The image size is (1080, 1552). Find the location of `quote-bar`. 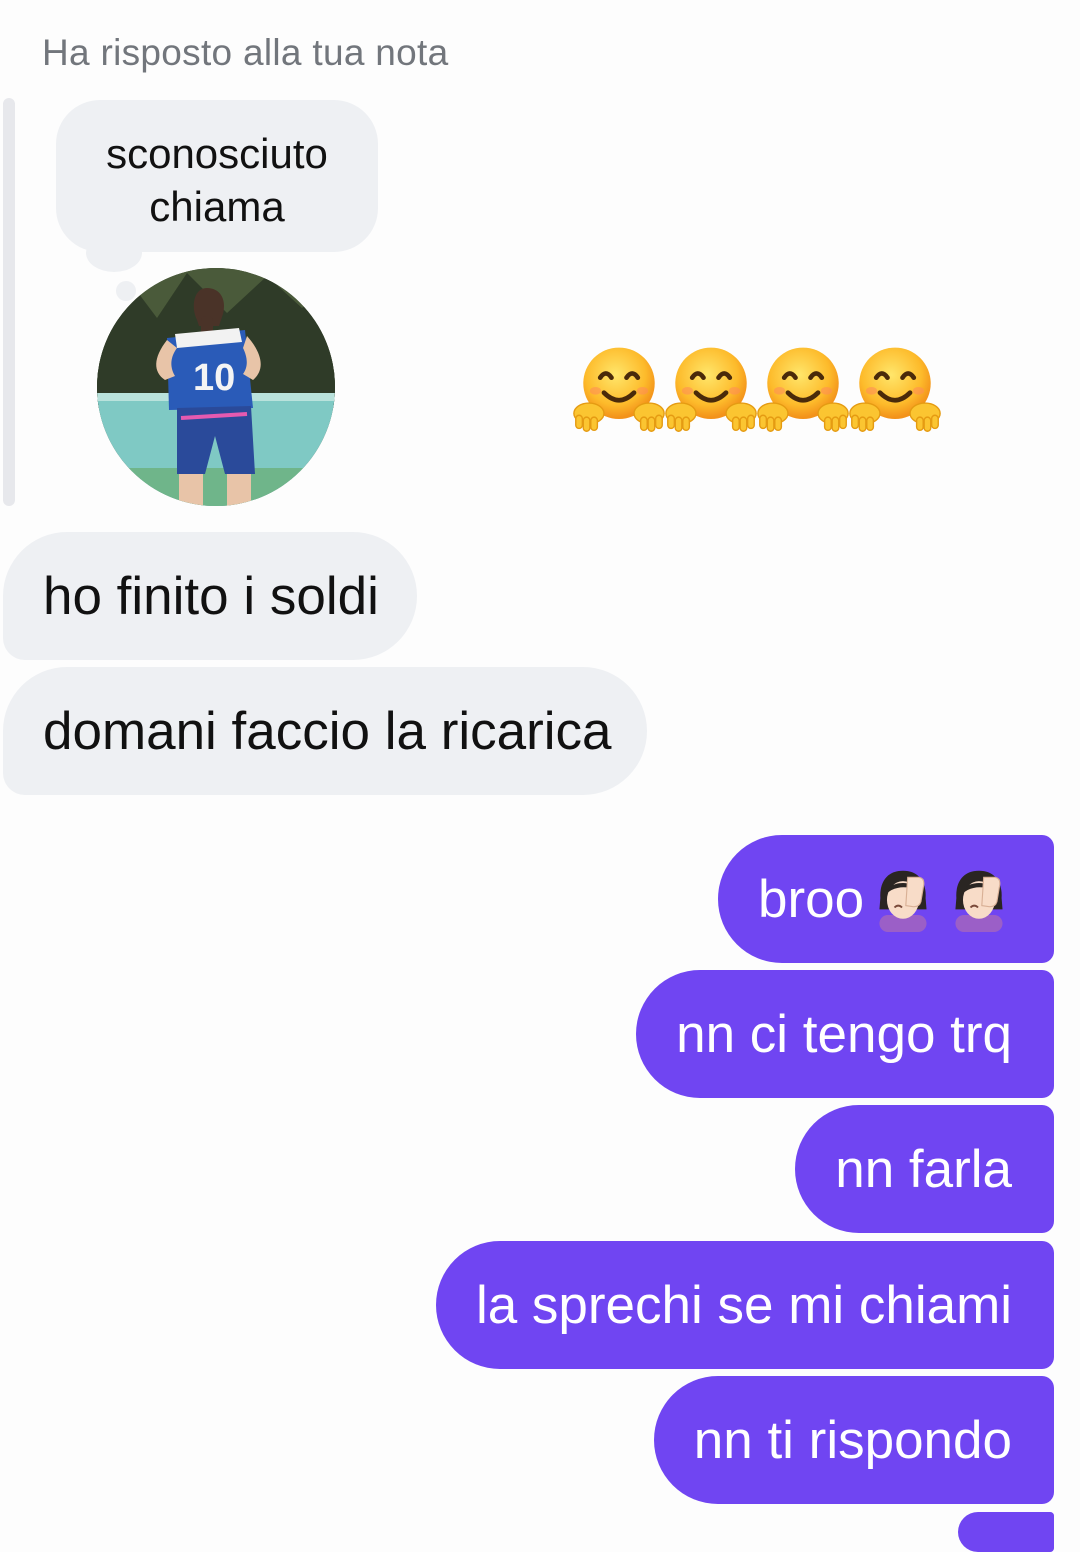

quote-bar is located at coordinates (9, 302).